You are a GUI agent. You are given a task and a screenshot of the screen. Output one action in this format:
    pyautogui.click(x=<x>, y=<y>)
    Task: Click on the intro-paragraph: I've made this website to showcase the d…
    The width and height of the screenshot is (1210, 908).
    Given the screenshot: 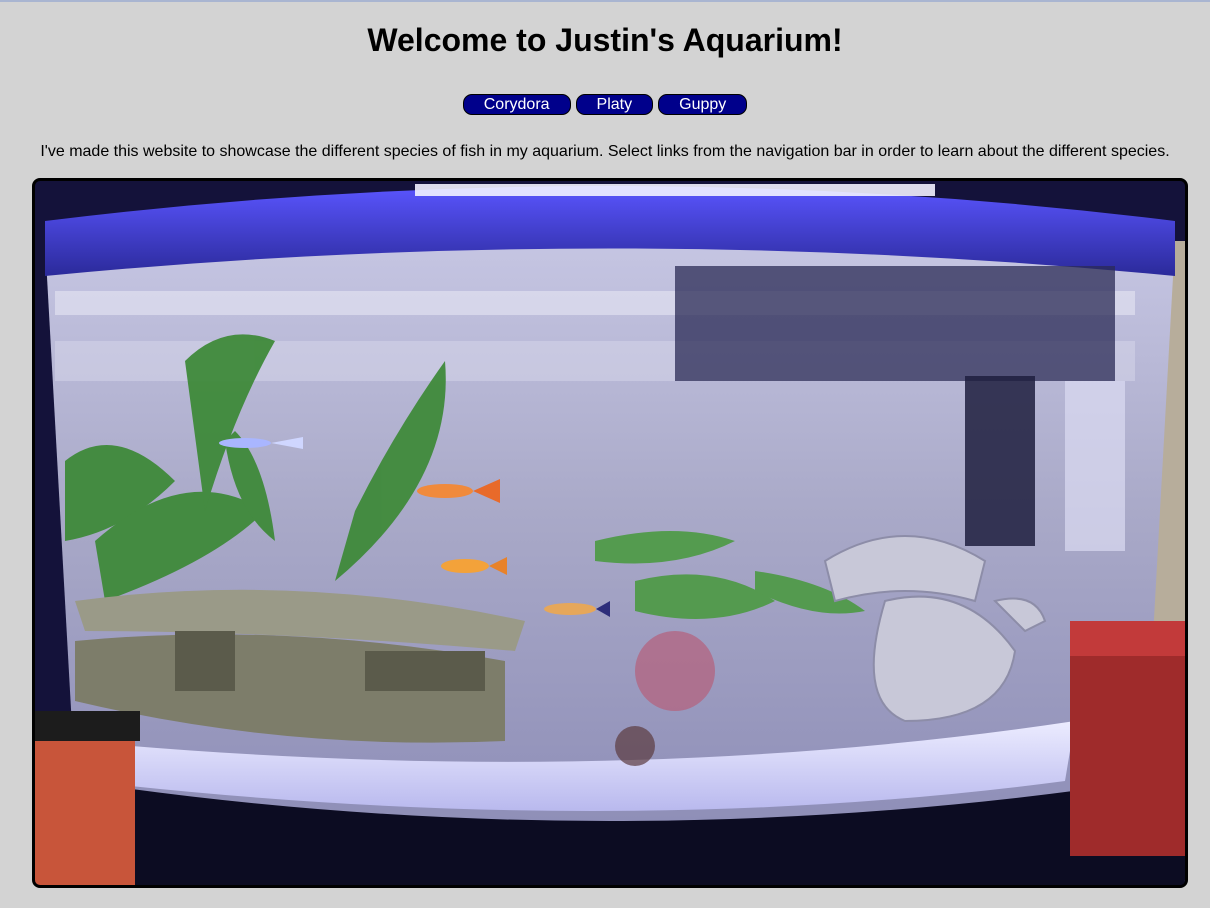 What is the action you would take?
    pyautogui.click(x=605, y=151)
    